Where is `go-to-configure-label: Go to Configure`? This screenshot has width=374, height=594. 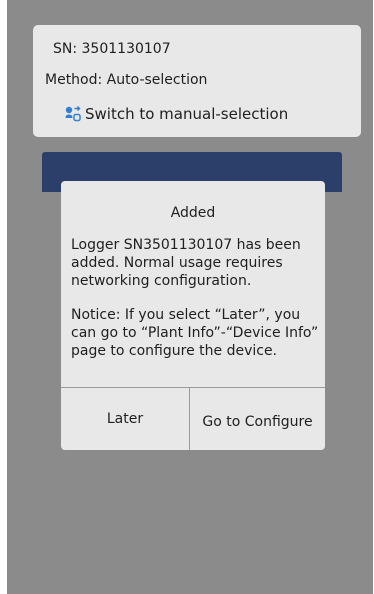 go-to-configure-label: Go to Configure is located at coordinates (257, 422).